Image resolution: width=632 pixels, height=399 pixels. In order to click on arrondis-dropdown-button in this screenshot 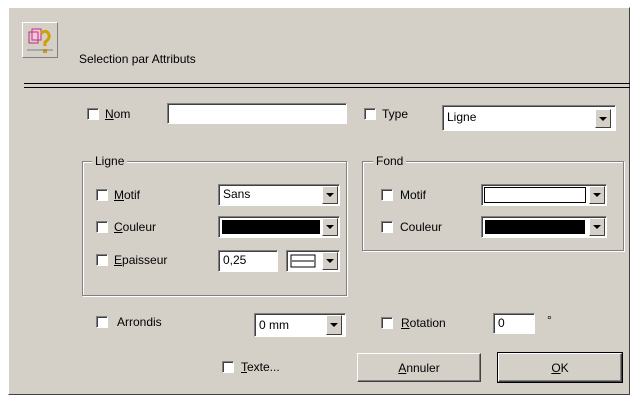, I will do `click(334, 325)`.